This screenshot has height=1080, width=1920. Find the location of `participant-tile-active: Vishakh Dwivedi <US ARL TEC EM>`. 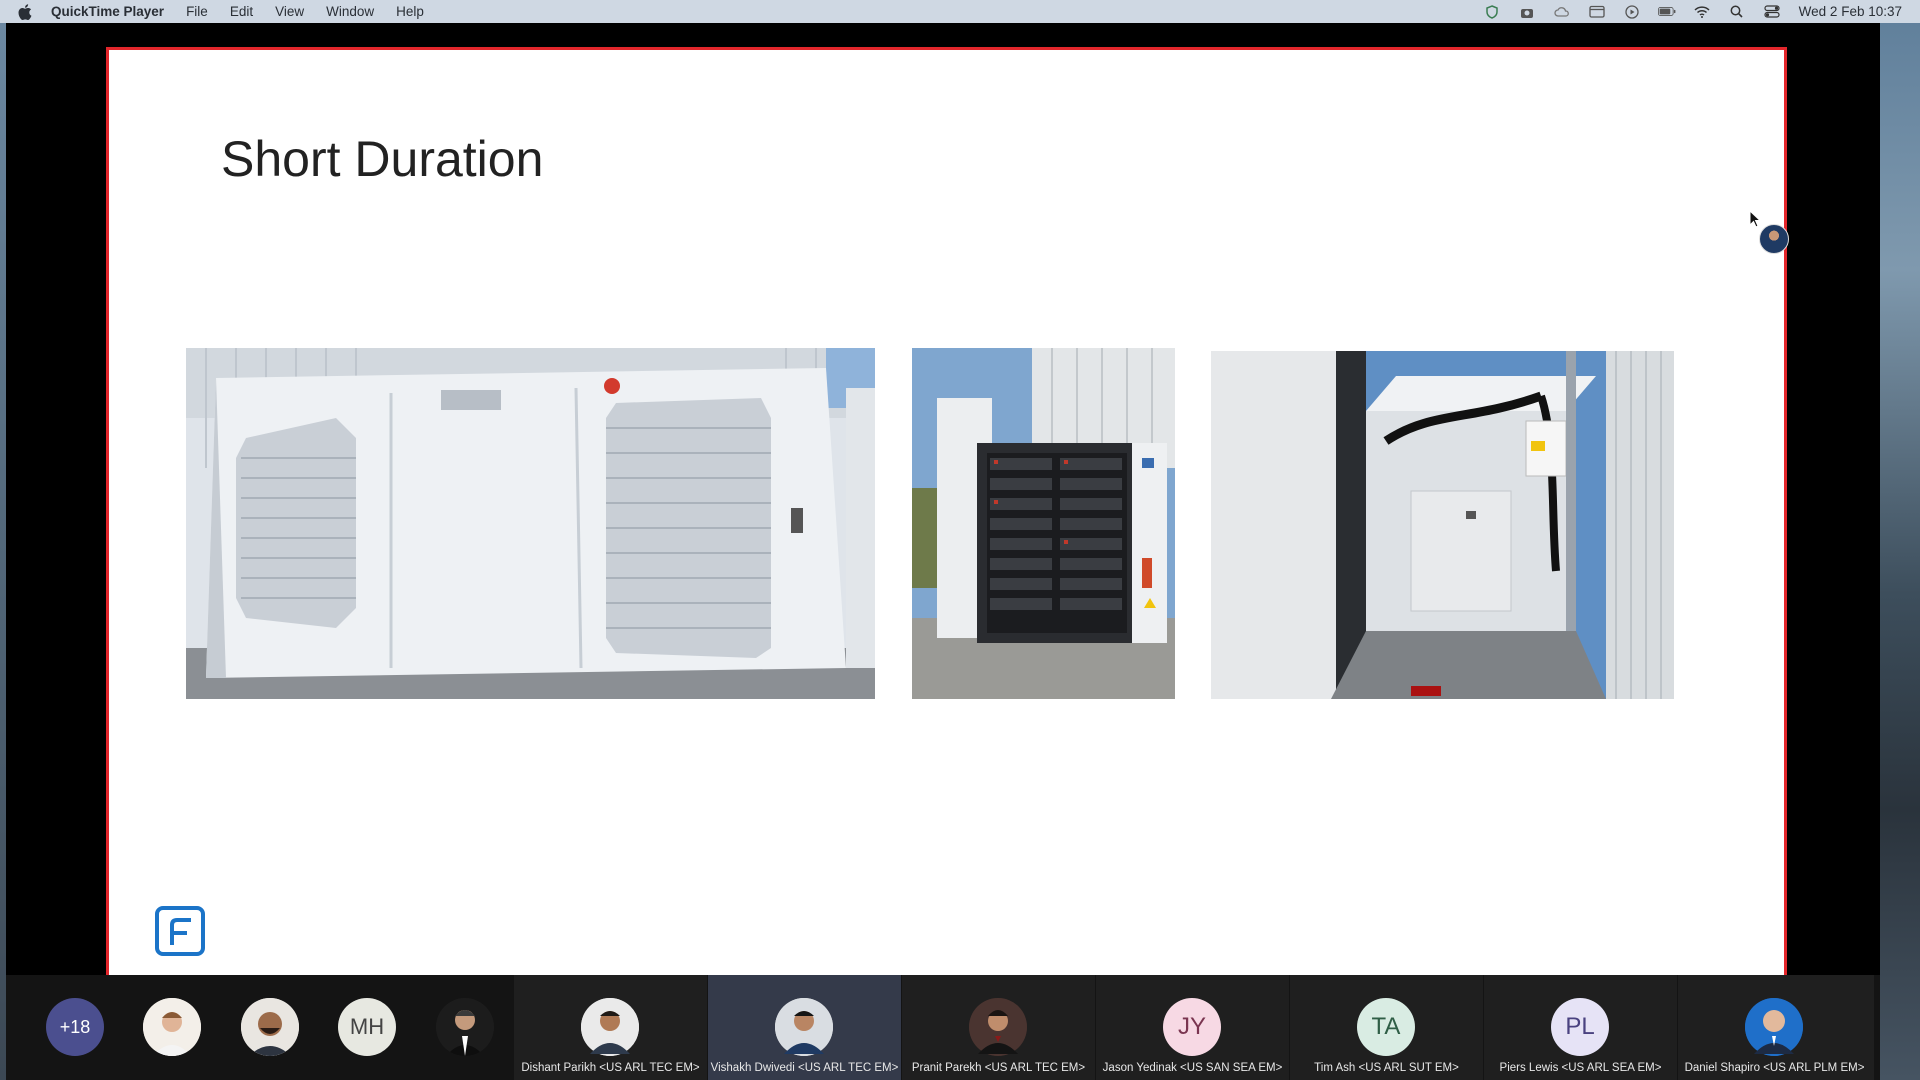

participant-tile-active: Vishakh Dwivedi <US ARL TEC EM> is located at coordinates (804, 1027).